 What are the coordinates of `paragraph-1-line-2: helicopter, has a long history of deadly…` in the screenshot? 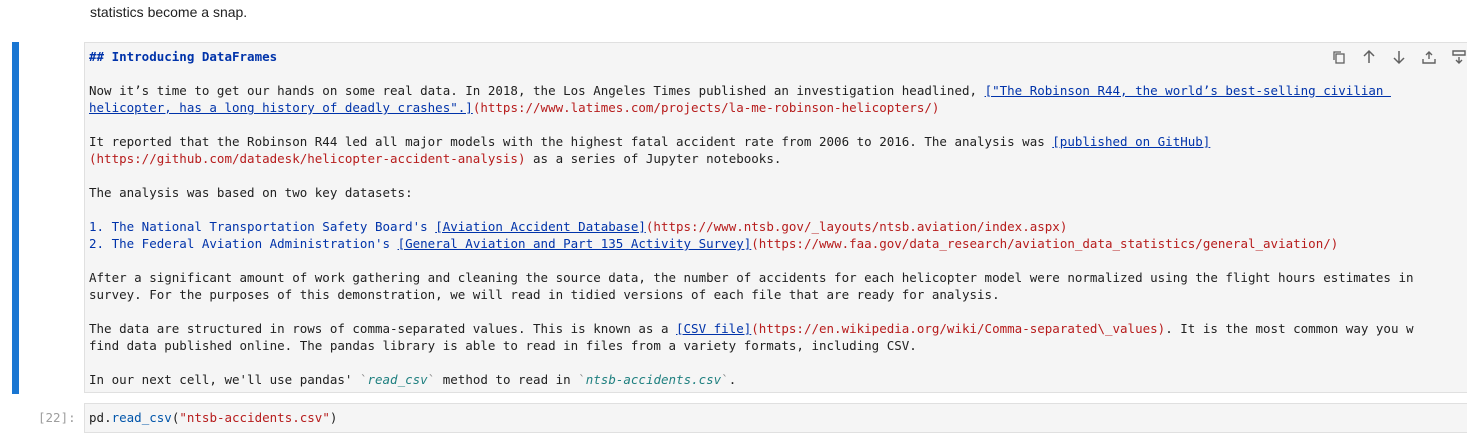 It's located at (514, 107).